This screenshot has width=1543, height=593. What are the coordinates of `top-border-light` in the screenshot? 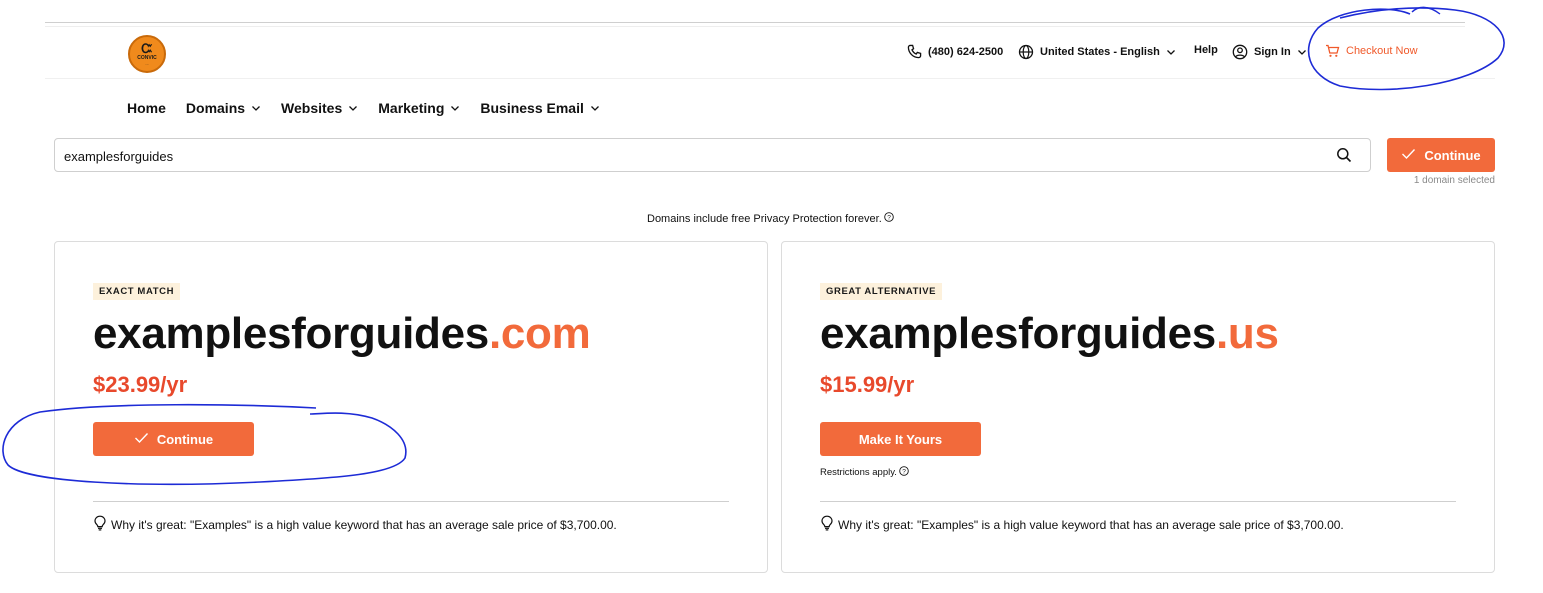 It's located at (755, 26).